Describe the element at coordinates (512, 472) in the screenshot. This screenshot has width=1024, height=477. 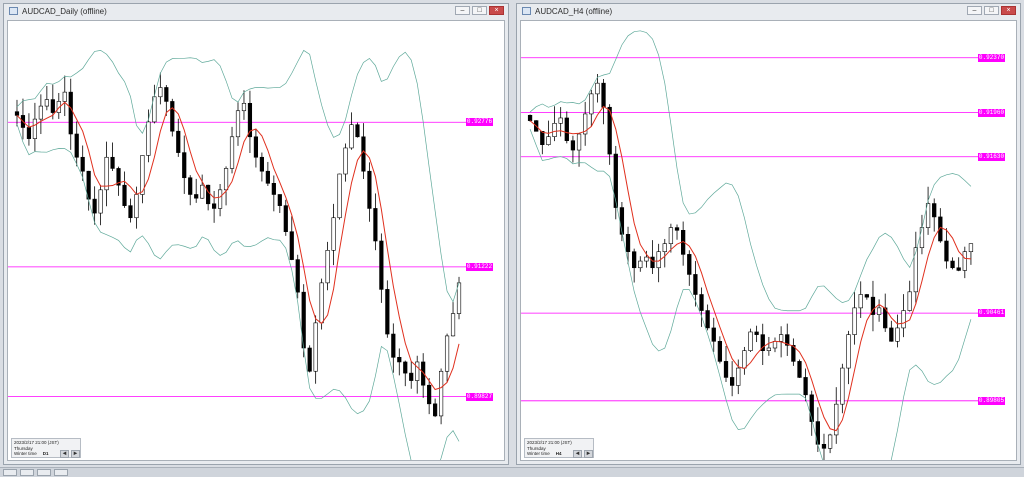
I see `mdi-taskbar` at that location.